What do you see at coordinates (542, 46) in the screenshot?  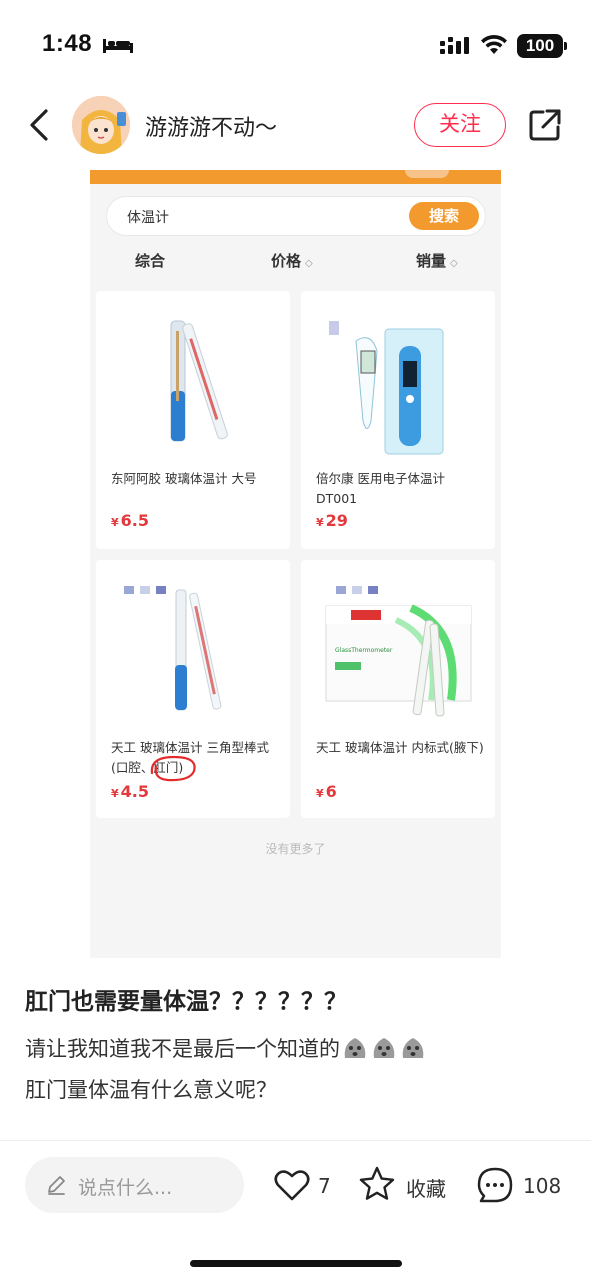 I see `battery-indicator: 100` at bounding box center [542, 46].